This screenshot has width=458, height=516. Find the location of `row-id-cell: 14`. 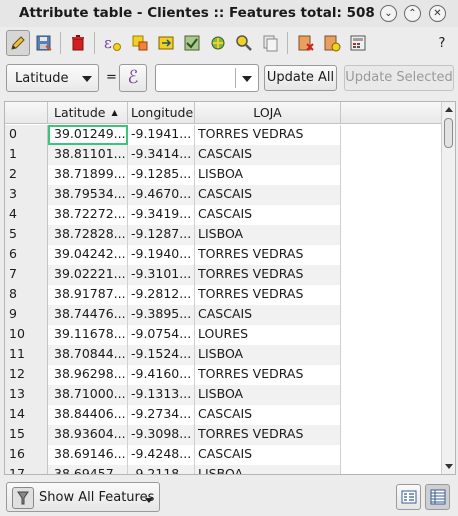

row-id-cell: 14 is located at coordinates (26, 415).